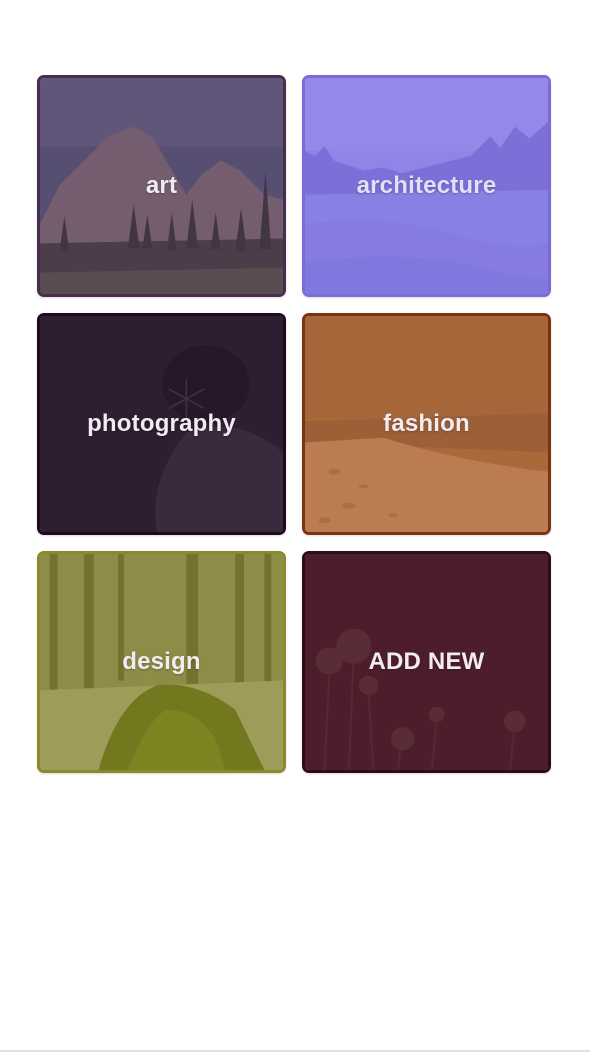 The image size is (590, 1052). I want to click on add-new-label: ADD NEW, so click(426, 661).